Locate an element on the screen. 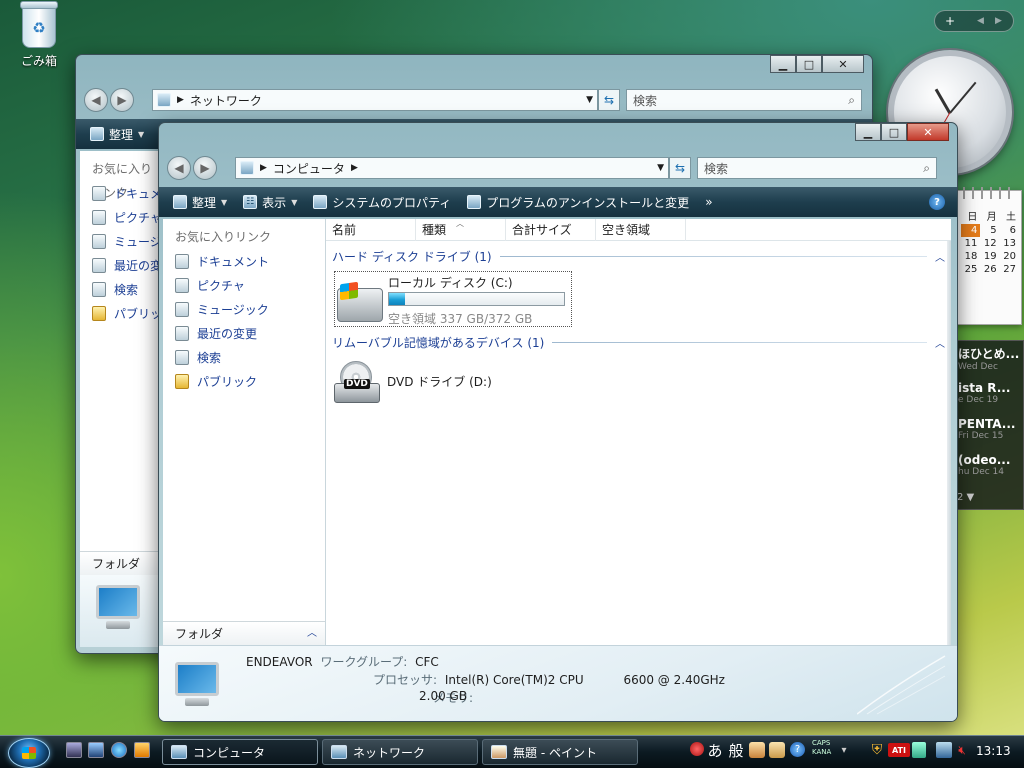 This screenshot has width=1024, height=768. group-removable: リムーバブル記憶域があるデバイス (1) ︿ is located at coordinates (638, 342).